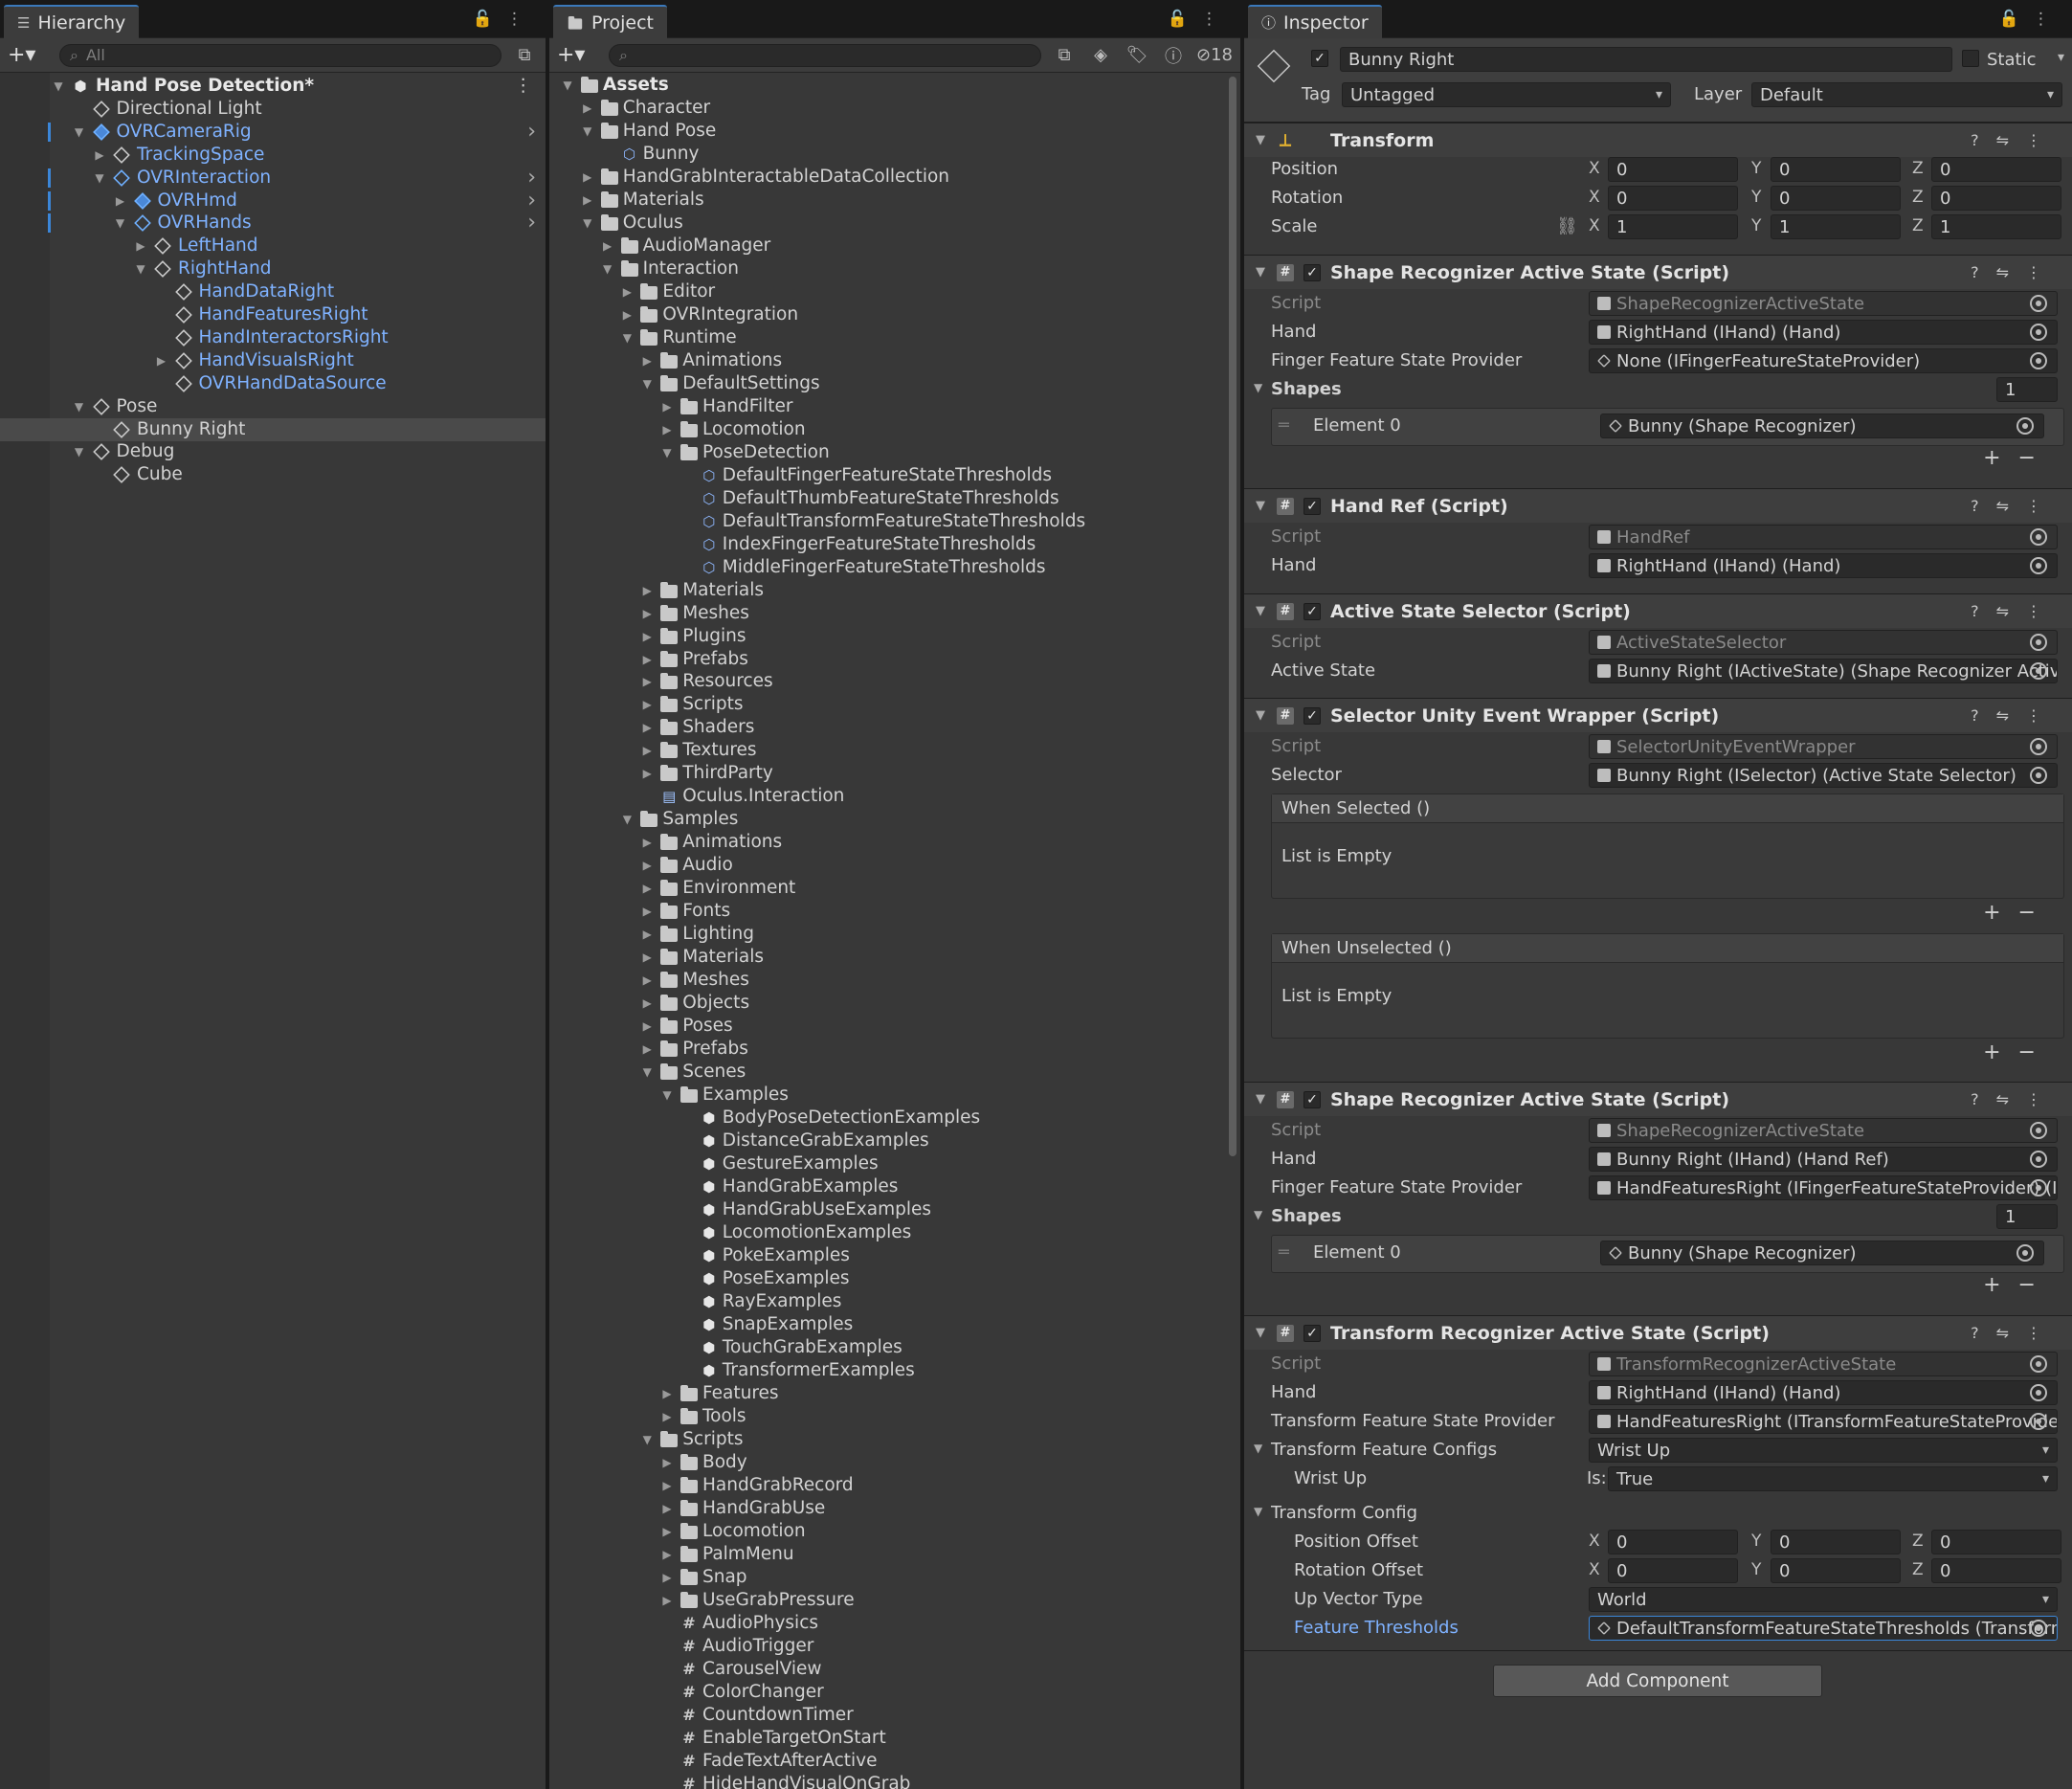  What do you see at coordinates (1658, 610) in the screenshot?
I see `component-header: ▼ # ✓ Active State Selector (Script) ?⇋⋮` at bounding box center [1658, 610].